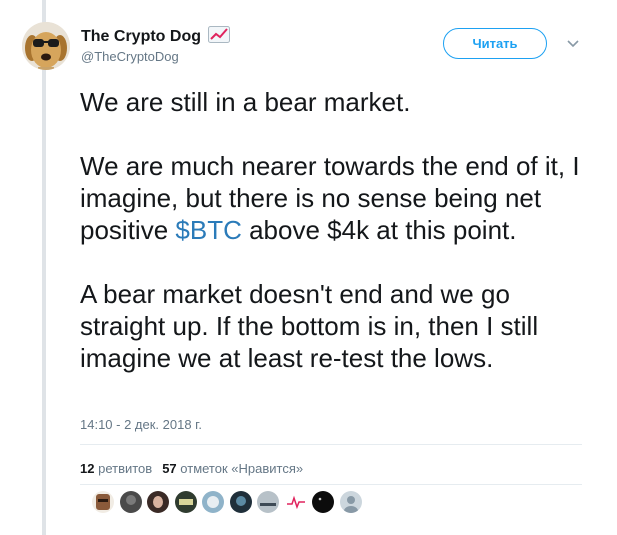 Image resolution: width=617 pixels, height=535 pixels. What do you see at coordinates (169, 468) in the screenshot?
I see `likes-count: 57` at bounding box center [169, 468].